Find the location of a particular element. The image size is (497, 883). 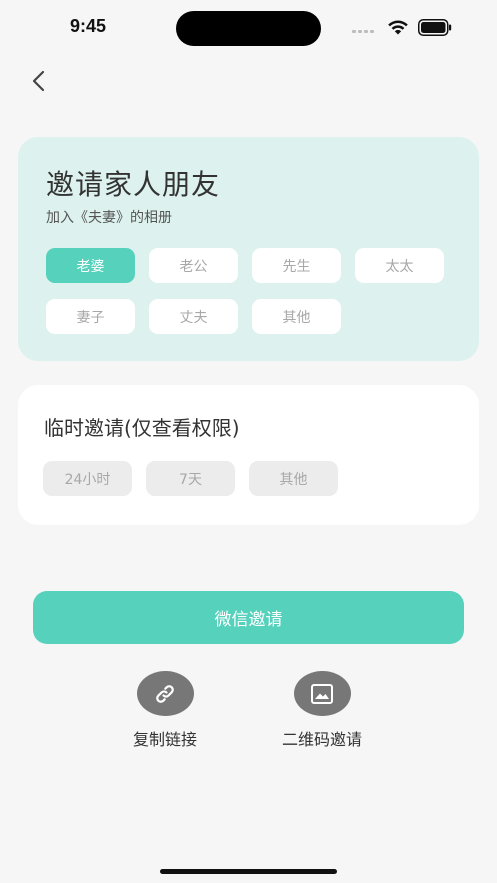

link-icon is located at coordinates (165, 693).